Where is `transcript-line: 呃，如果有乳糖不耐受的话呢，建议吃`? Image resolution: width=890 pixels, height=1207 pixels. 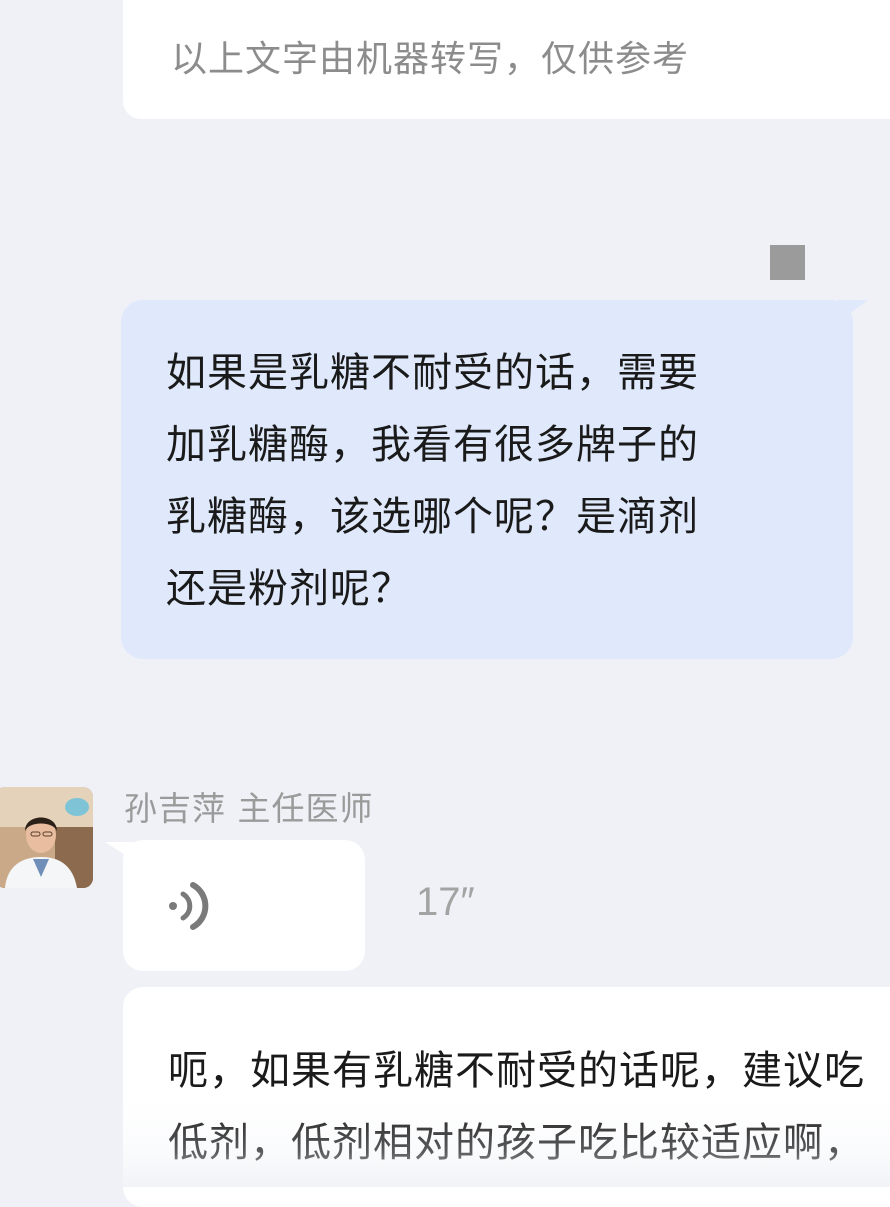
transcript-line: 呃，如果有乳糖不耐受的话呢，建议吃 is located at coordinates (516, 1071).